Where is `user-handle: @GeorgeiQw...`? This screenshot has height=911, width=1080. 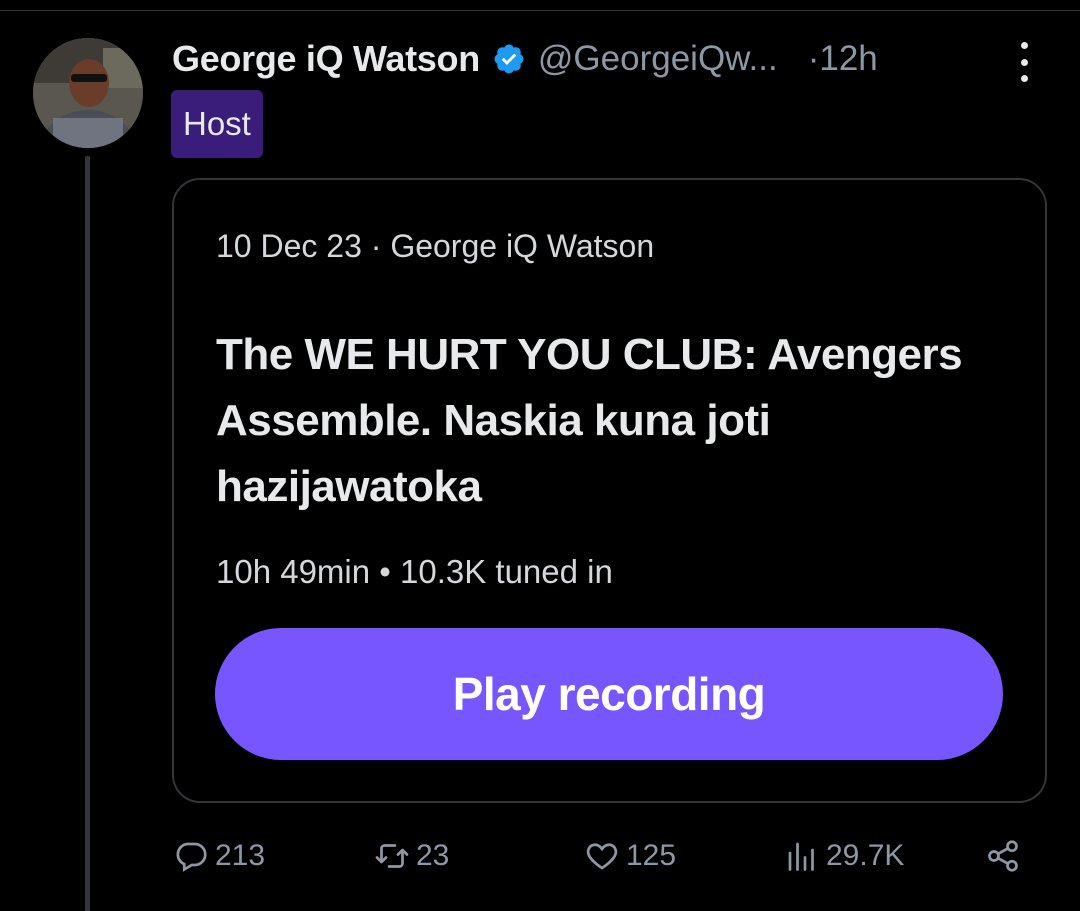
user-handle: @GeorgeiQw... is located at coordinates (658, 59).